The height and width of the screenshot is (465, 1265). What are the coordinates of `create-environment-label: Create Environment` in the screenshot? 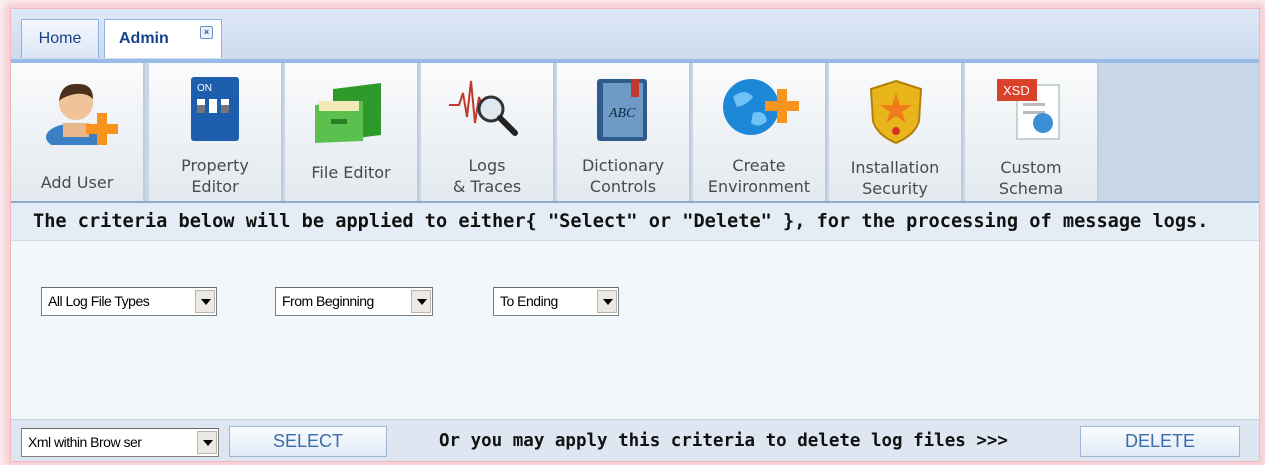 It's located at (759, 176).